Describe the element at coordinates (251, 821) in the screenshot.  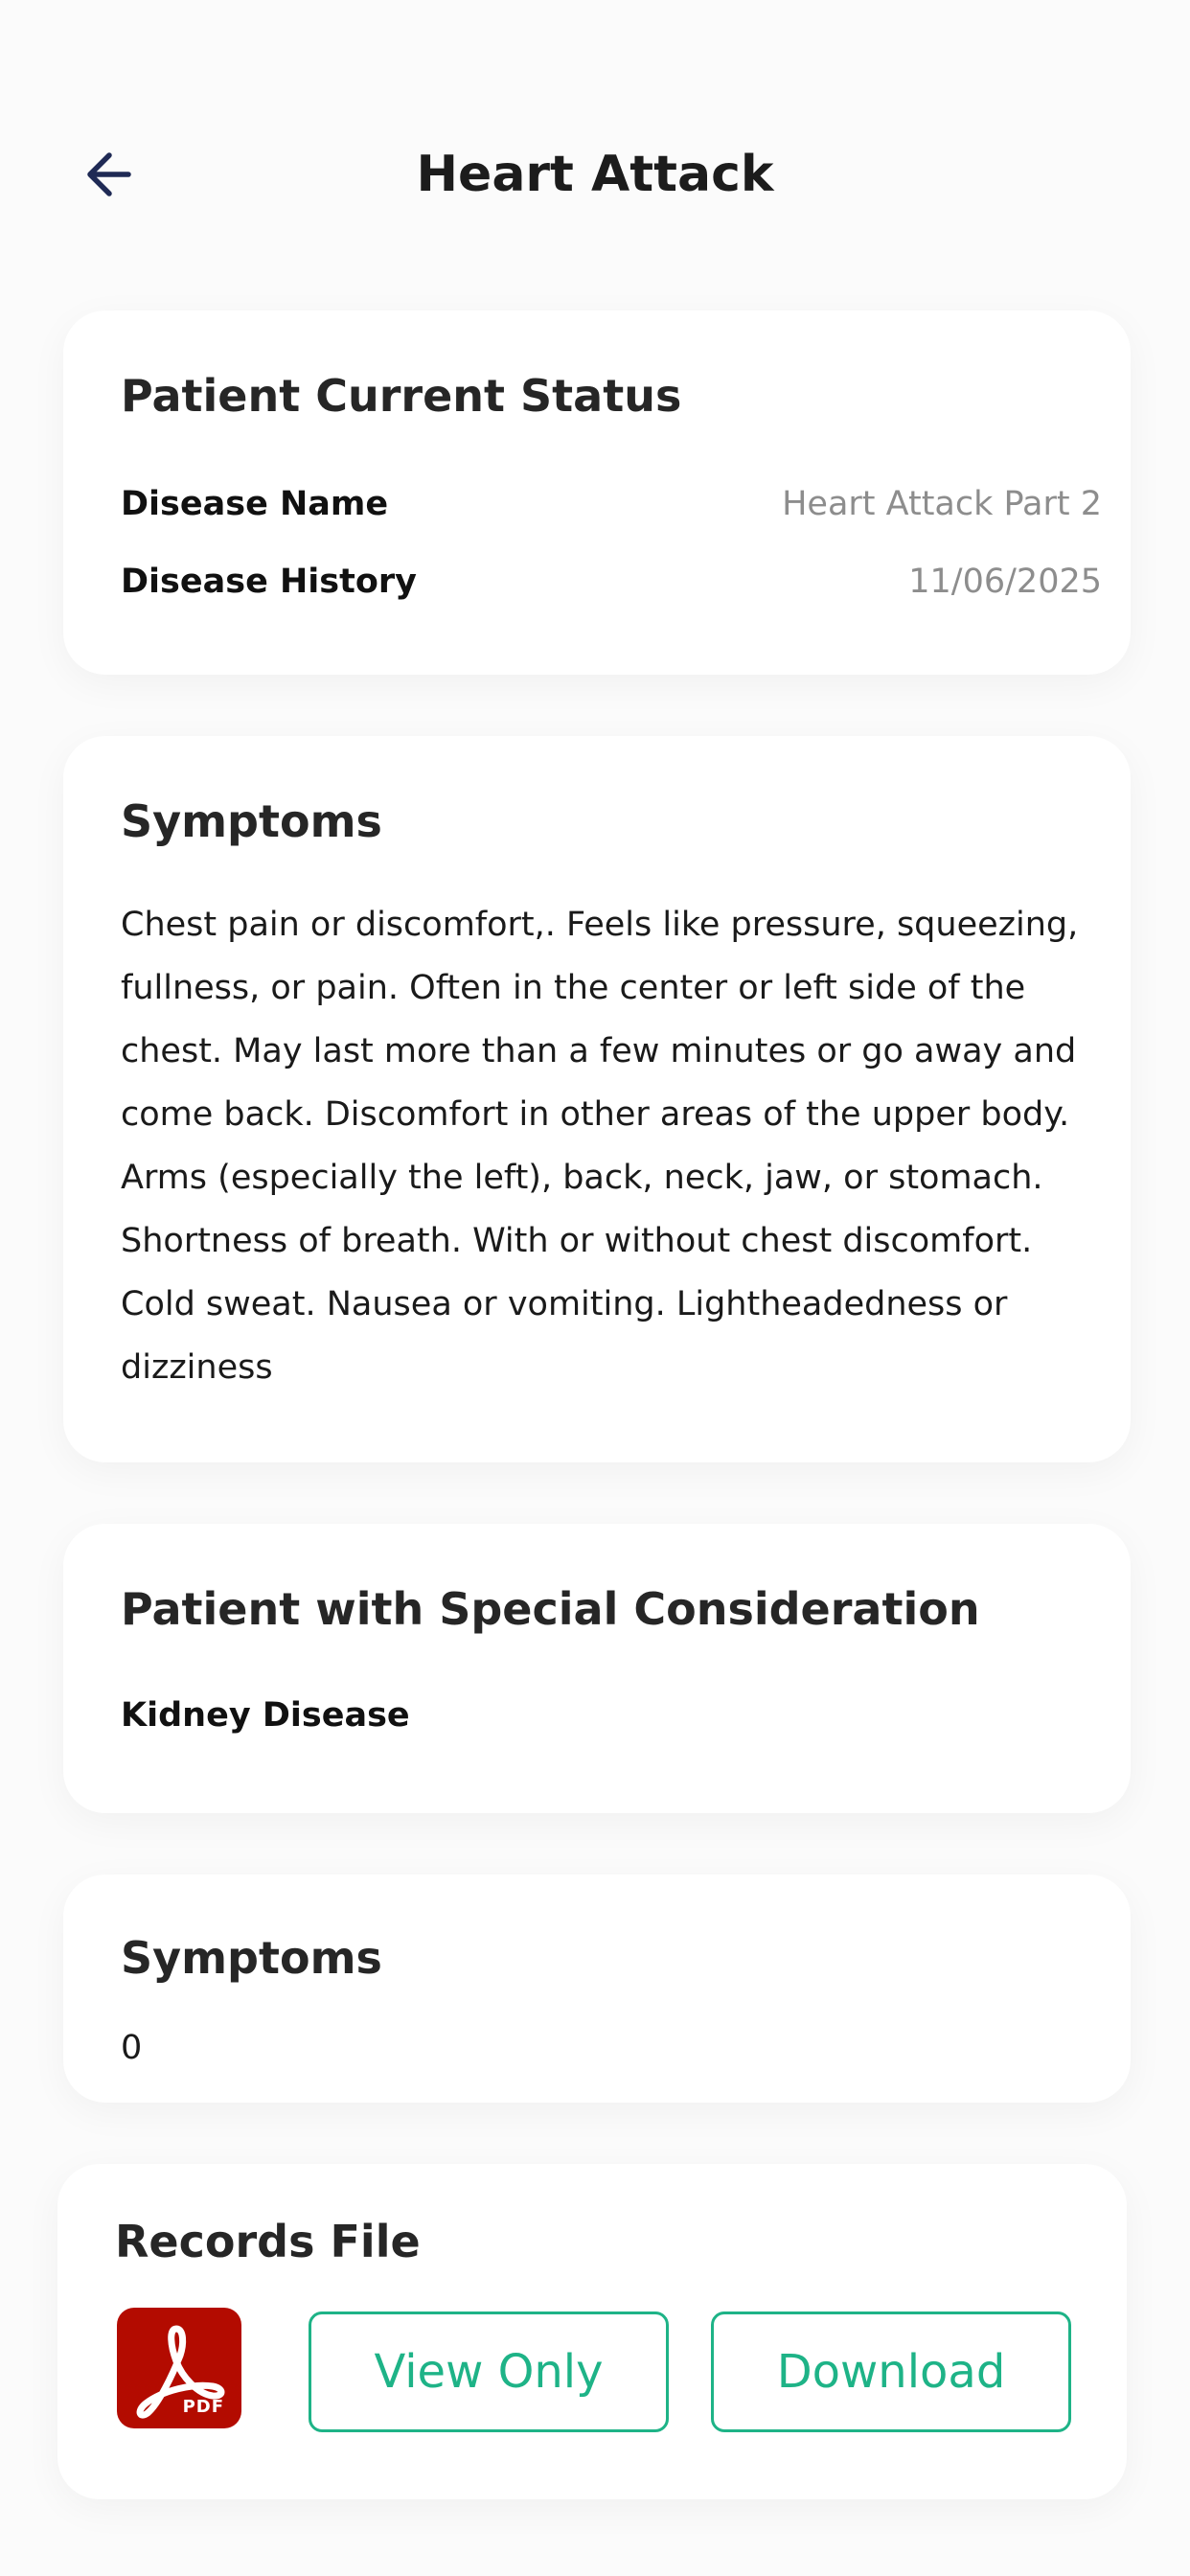
I see `symptoms-title: Symptoms` at that location.